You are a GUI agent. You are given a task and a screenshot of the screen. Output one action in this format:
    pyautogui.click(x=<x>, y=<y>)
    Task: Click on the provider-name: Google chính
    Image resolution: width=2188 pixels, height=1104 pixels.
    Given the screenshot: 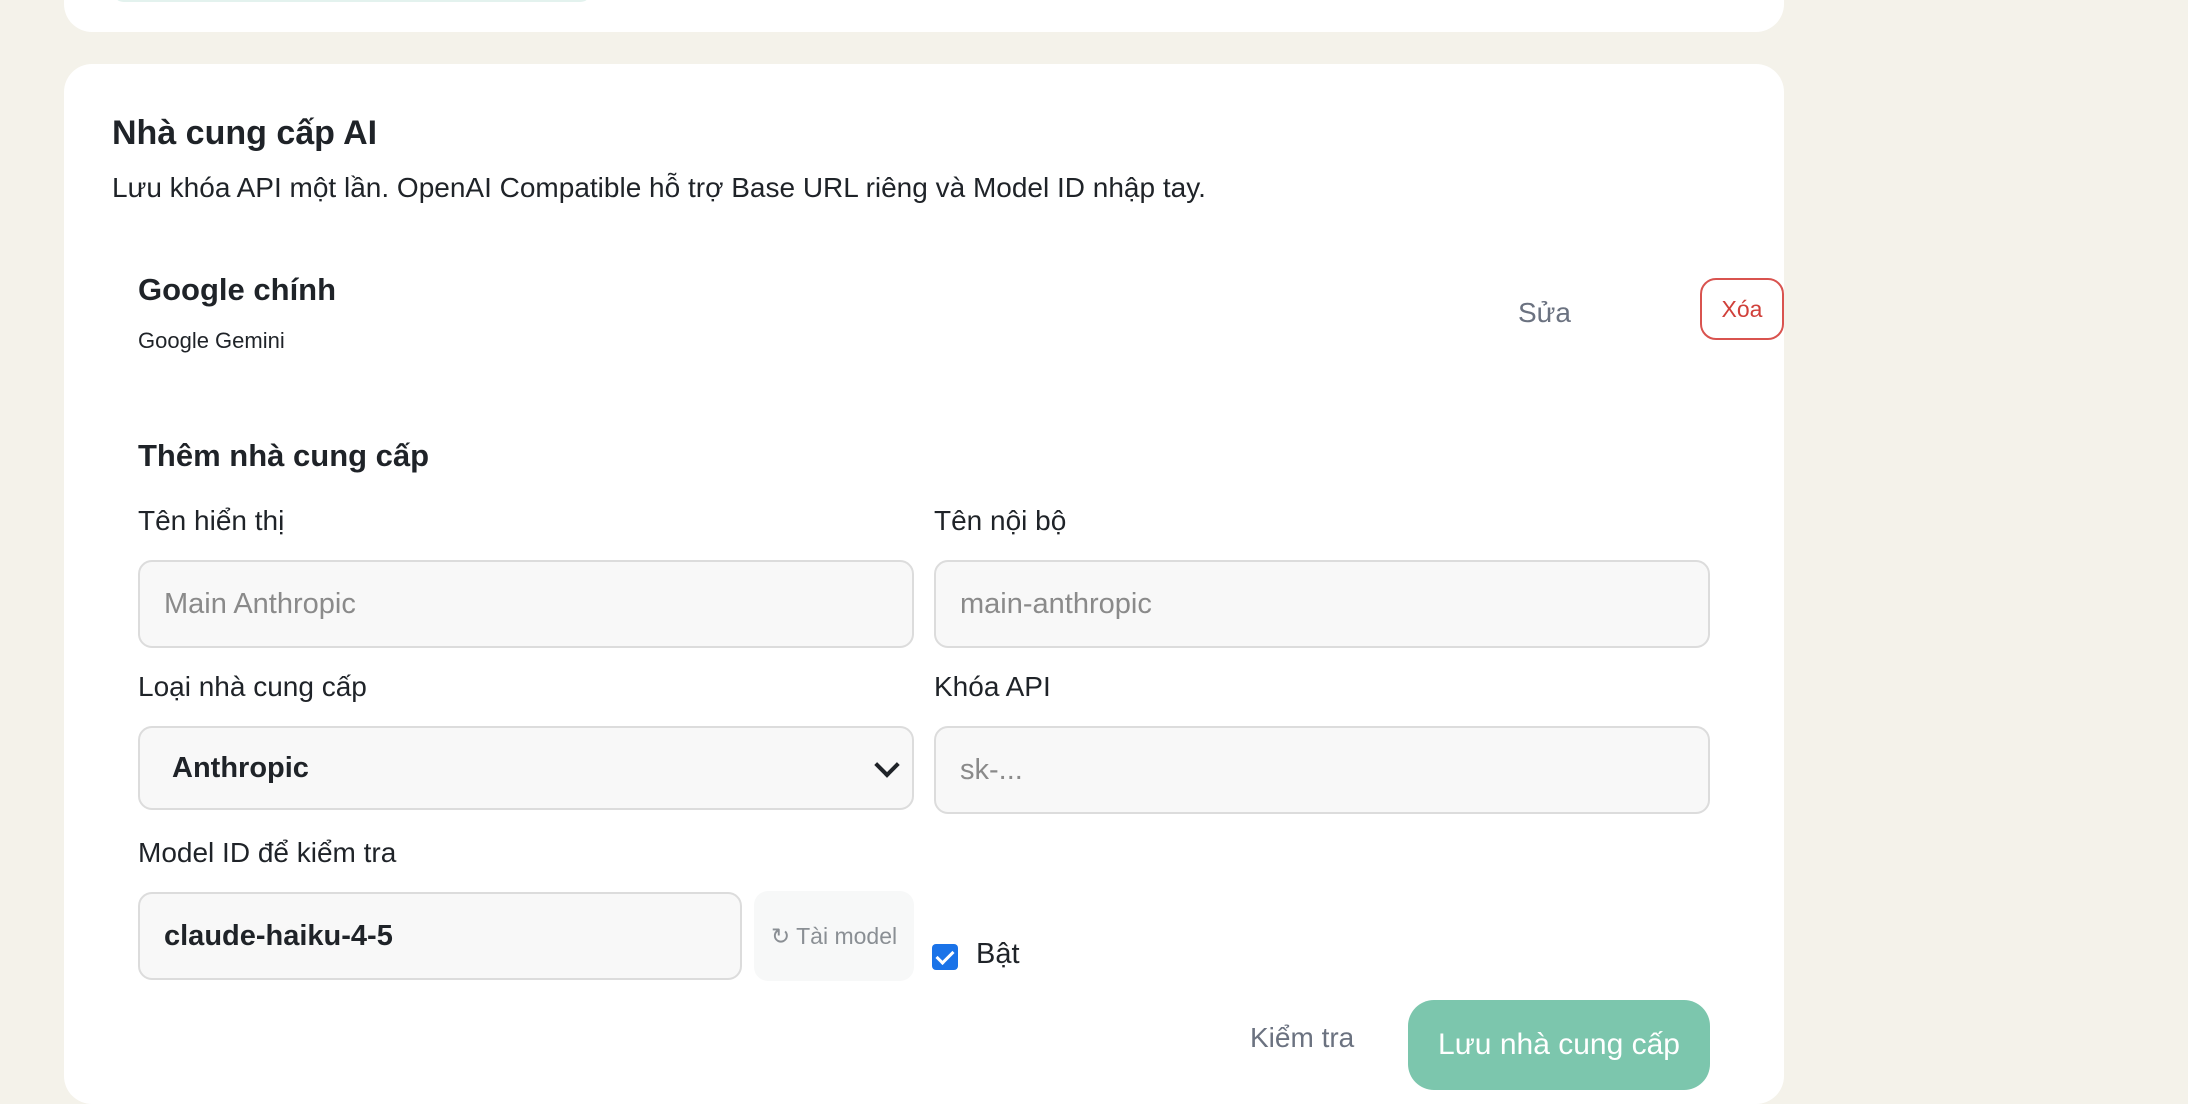 What is the action you would take?
    pyautogui.click(x=237, y=289)
    